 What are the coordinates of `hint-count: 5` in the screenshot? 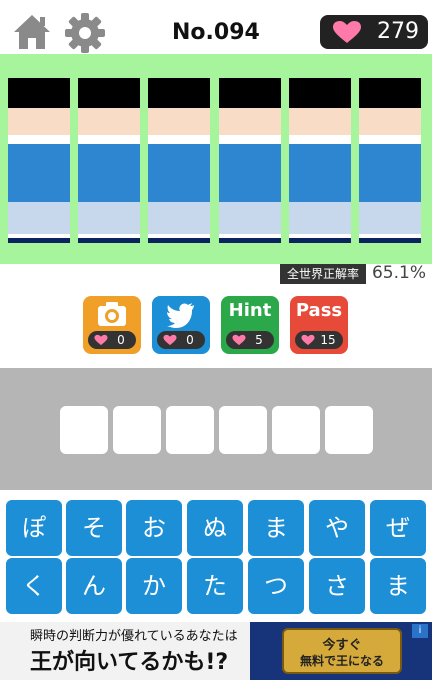 It's located at (259, 340).